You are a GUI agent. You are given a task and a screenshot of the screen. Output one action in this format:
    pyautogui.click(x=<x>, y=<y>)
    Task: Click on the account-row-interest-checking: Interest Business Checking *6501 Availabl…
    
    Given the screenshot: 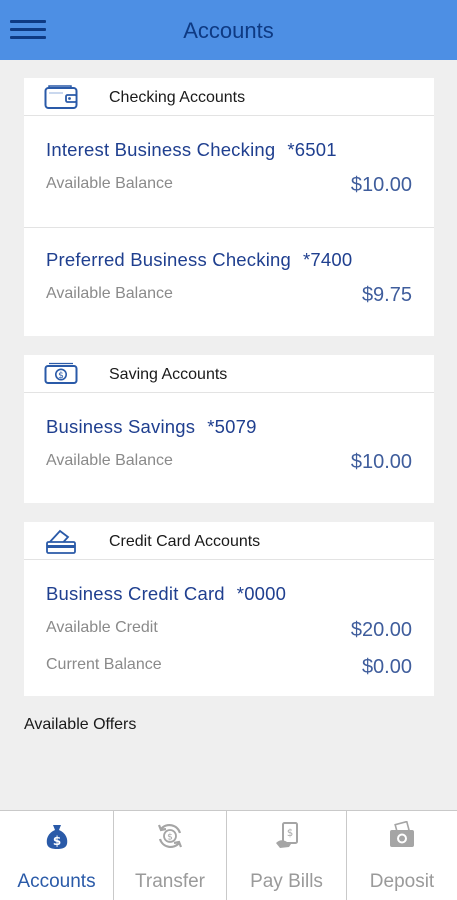 What is the action you would take?
    pyautogui.click(x=229, y=172)
    